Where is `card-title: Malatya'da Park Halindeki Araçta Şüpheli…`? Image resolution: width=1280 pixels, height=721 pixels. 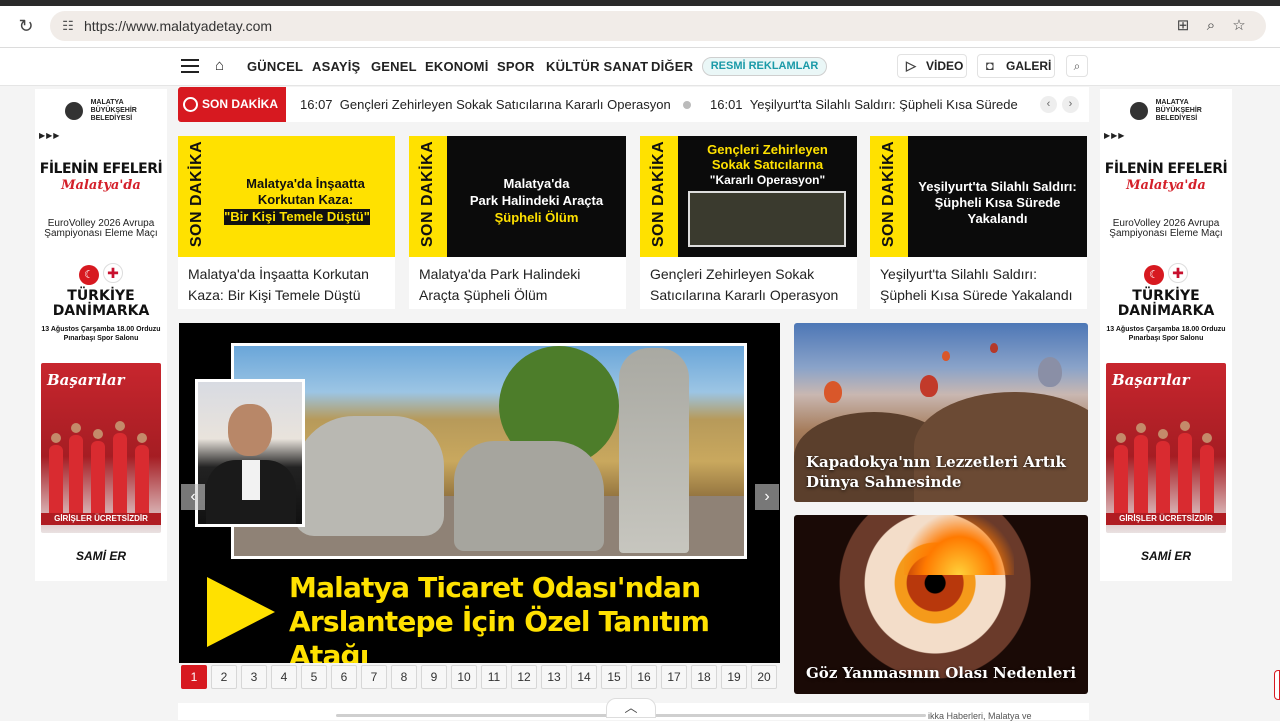
card-title: Malatya'da Park Halindeki Araçta Şüpheli… is located at coordinates (519, 285).